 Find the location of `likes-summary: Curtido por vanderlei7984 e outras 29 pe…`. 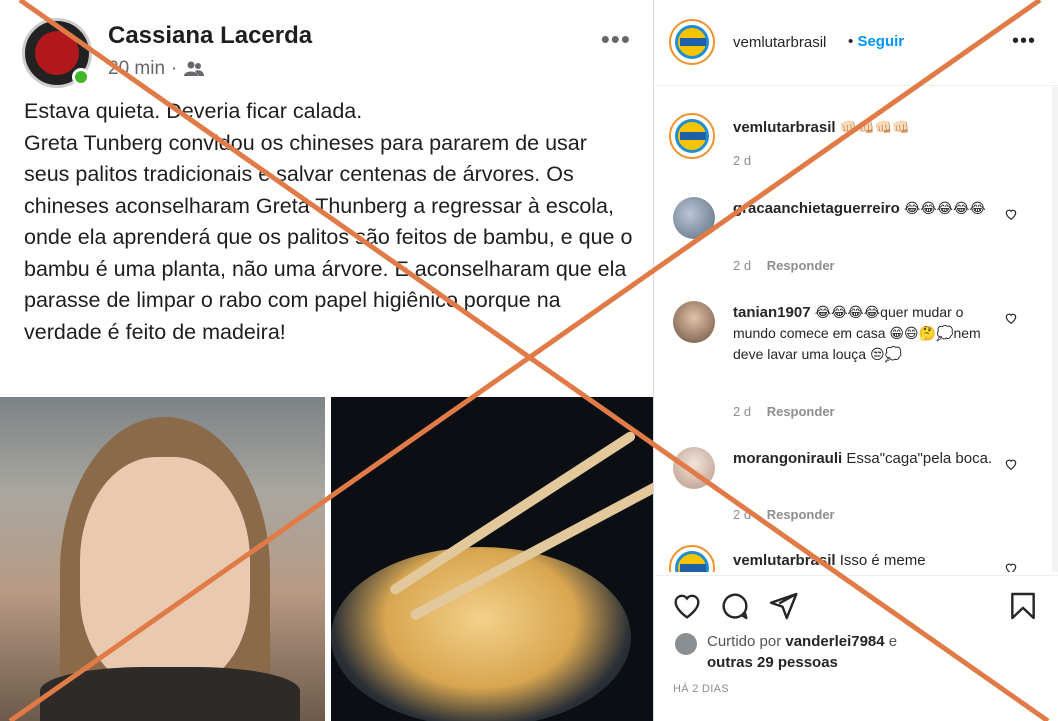

likes-summary: Curtido por vanderlei7984 e outras 29 pe… is located at coordinates (857, 652).